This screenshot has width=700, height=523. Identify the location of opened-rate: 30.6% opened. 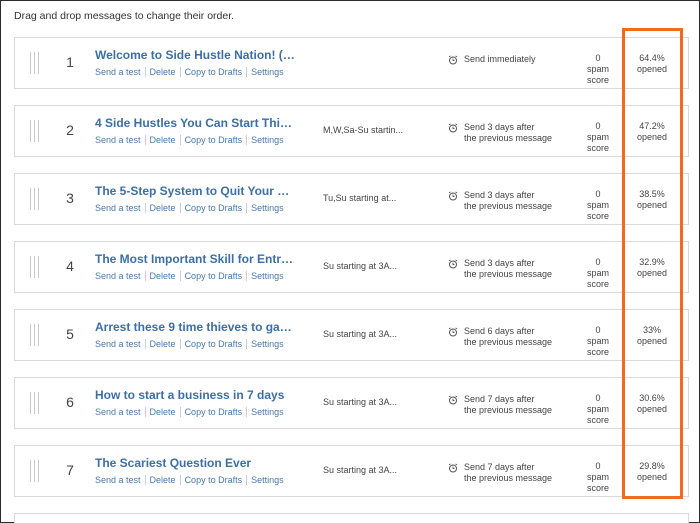
(652, 403).